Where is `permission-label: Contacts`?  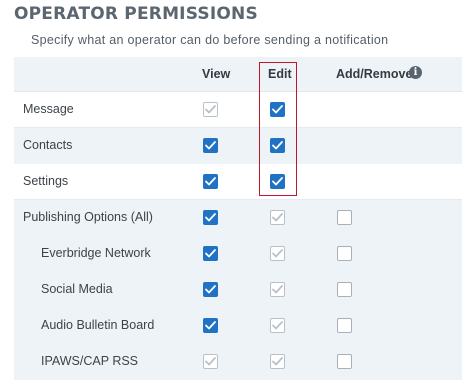
permission-label: Contacts is located at coordinates (48, 145).